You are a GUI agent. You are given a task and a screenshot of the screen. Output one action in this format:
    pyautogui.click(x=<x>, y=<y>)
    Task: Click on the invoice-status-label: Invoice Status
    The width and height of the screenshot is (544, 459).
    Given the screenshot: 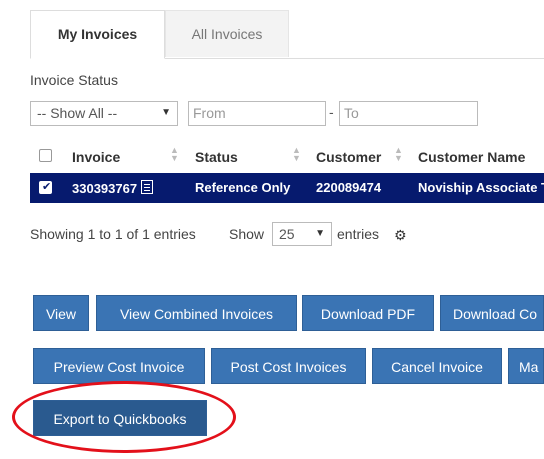 What is the action you would take?
    pyautogui.click(x=74, y=80)
    